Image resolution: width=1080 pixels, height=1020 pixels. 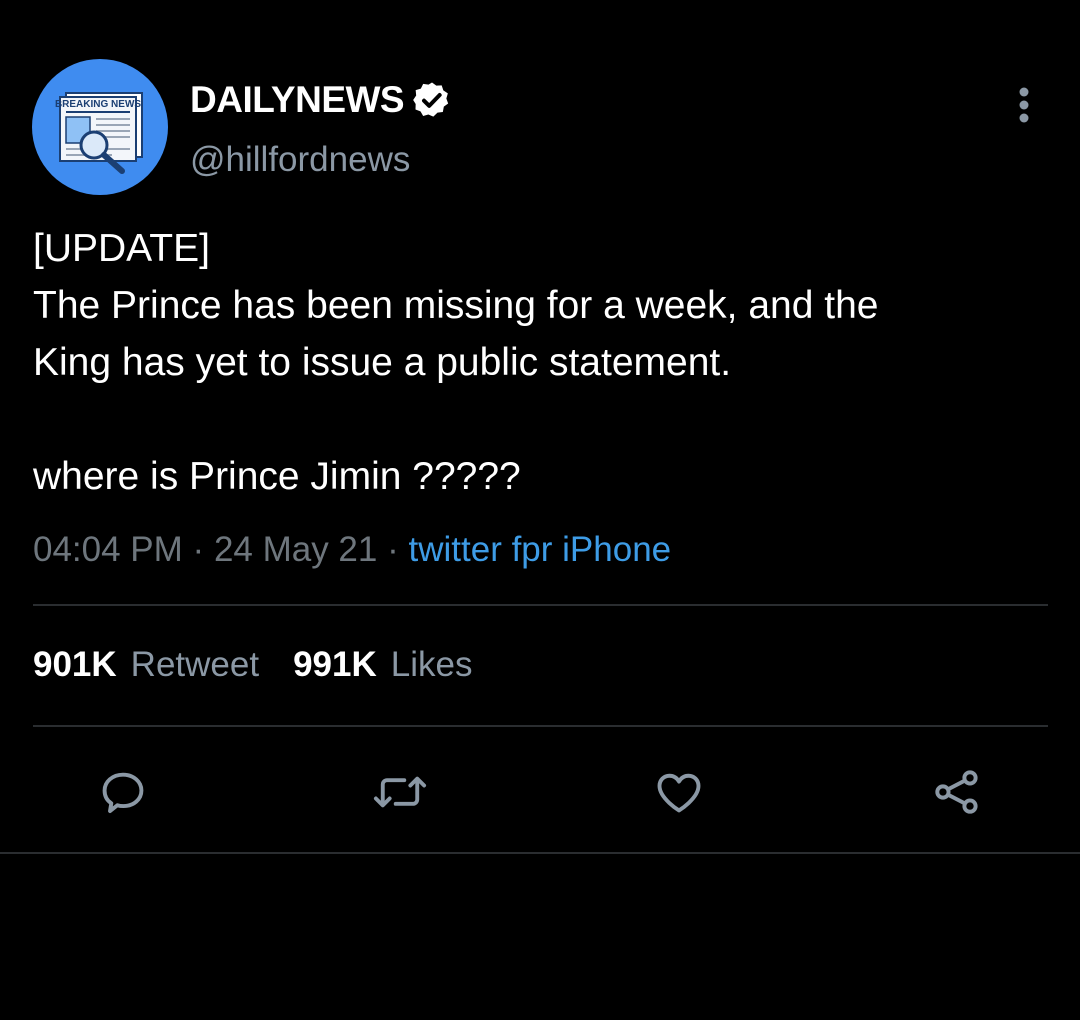 I want to click on more-options-icon, so click(x=1024, y=106).